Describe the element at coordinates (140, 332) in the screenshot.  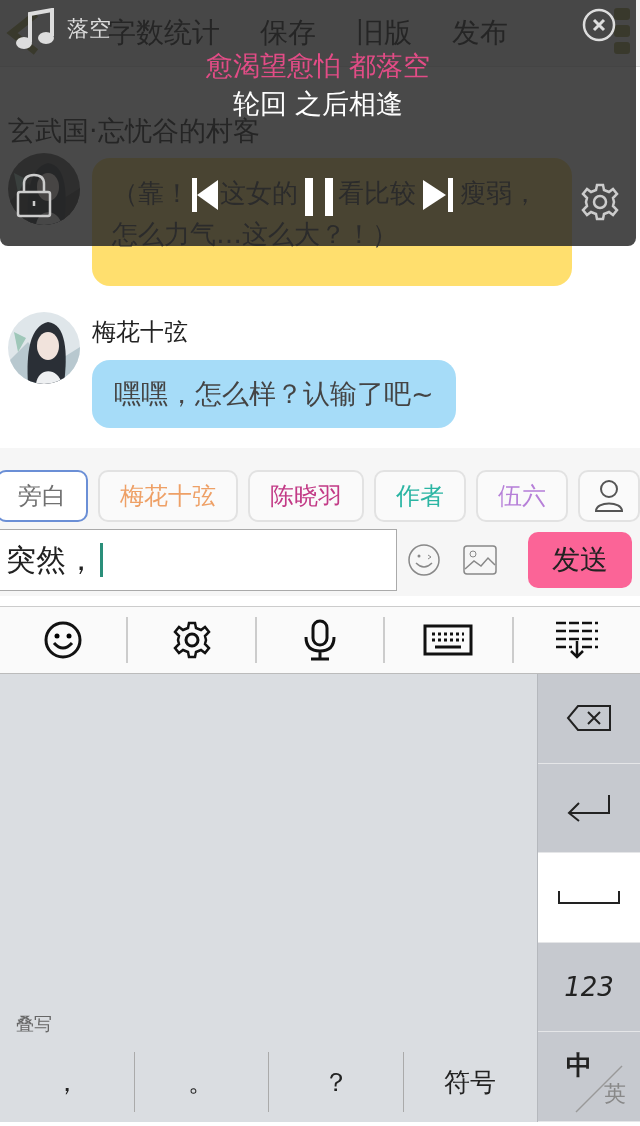
I see `sender-name: 梅花十弦` at that location.